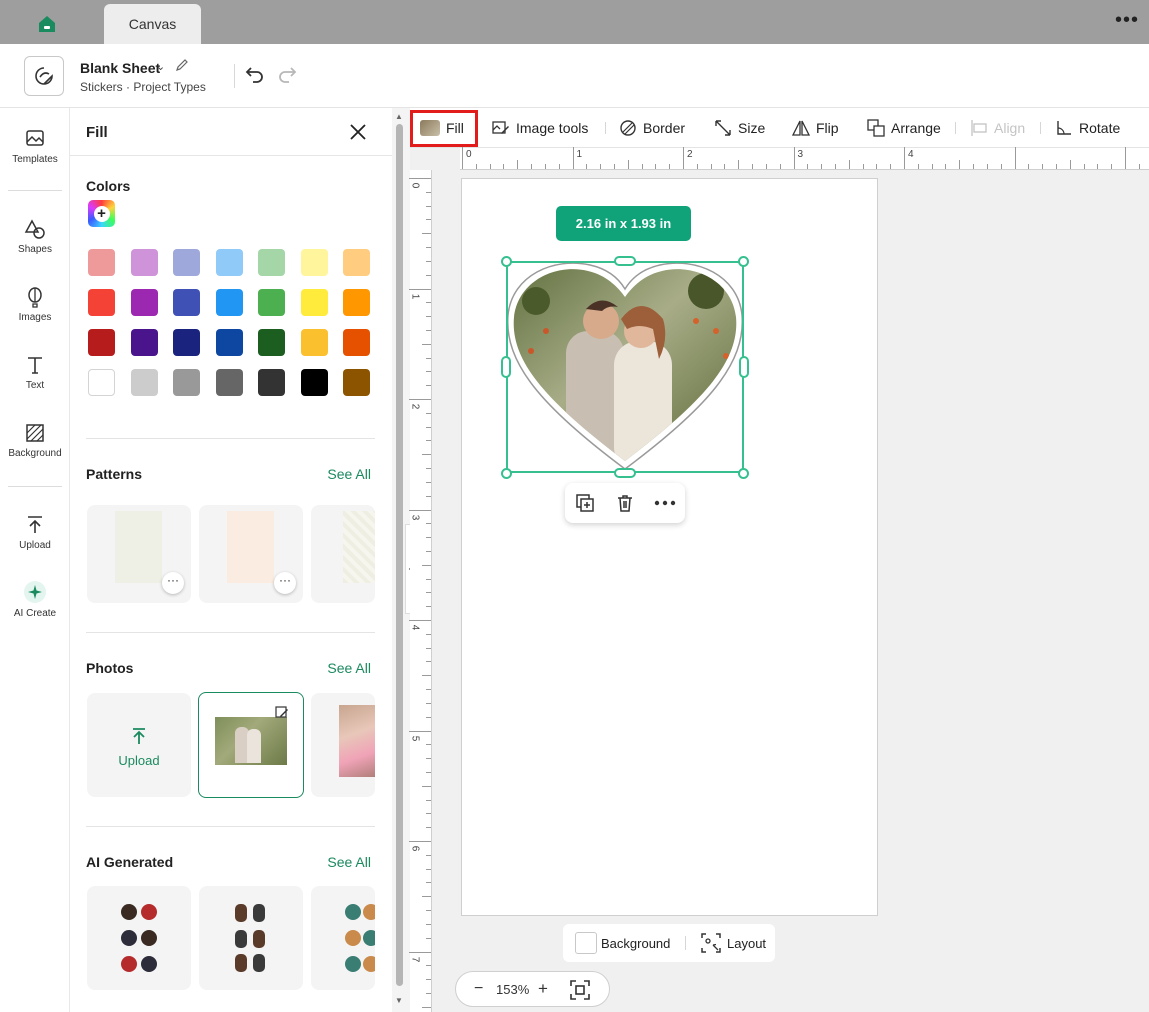 This screenshot has height=1012, width=1149. Describe the element at coordinates (585, 503) in the screenshot. I see `duplicate-icon` at that location.